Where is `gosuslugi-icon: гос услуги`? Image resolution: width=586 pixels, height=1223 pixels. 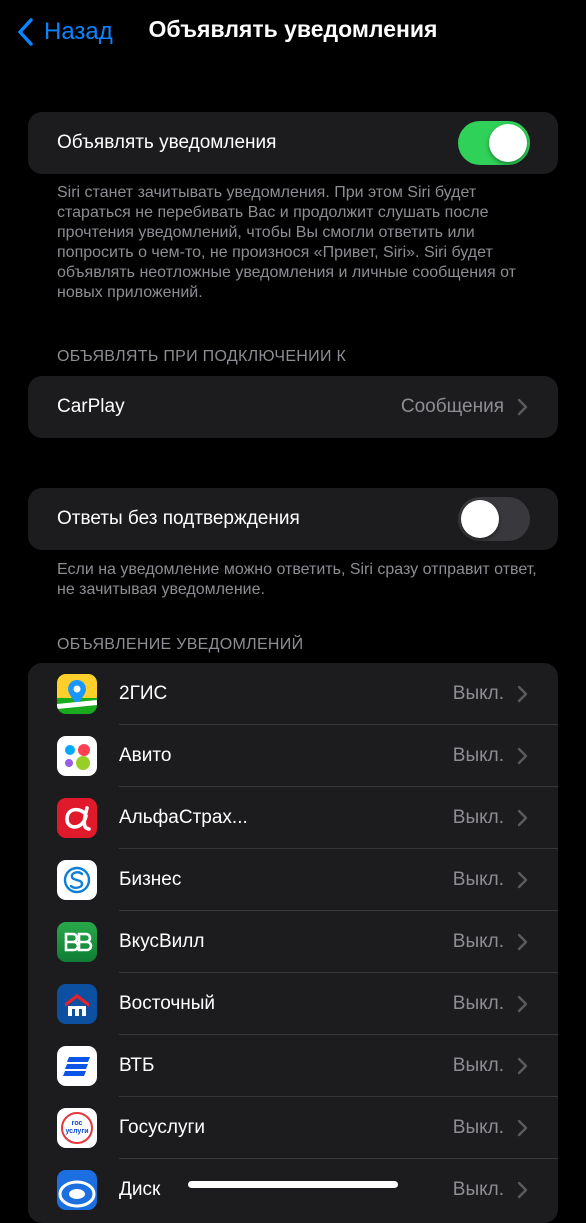
gosuslugi-icon: гос услуги is located at coordinates (77, 1128).